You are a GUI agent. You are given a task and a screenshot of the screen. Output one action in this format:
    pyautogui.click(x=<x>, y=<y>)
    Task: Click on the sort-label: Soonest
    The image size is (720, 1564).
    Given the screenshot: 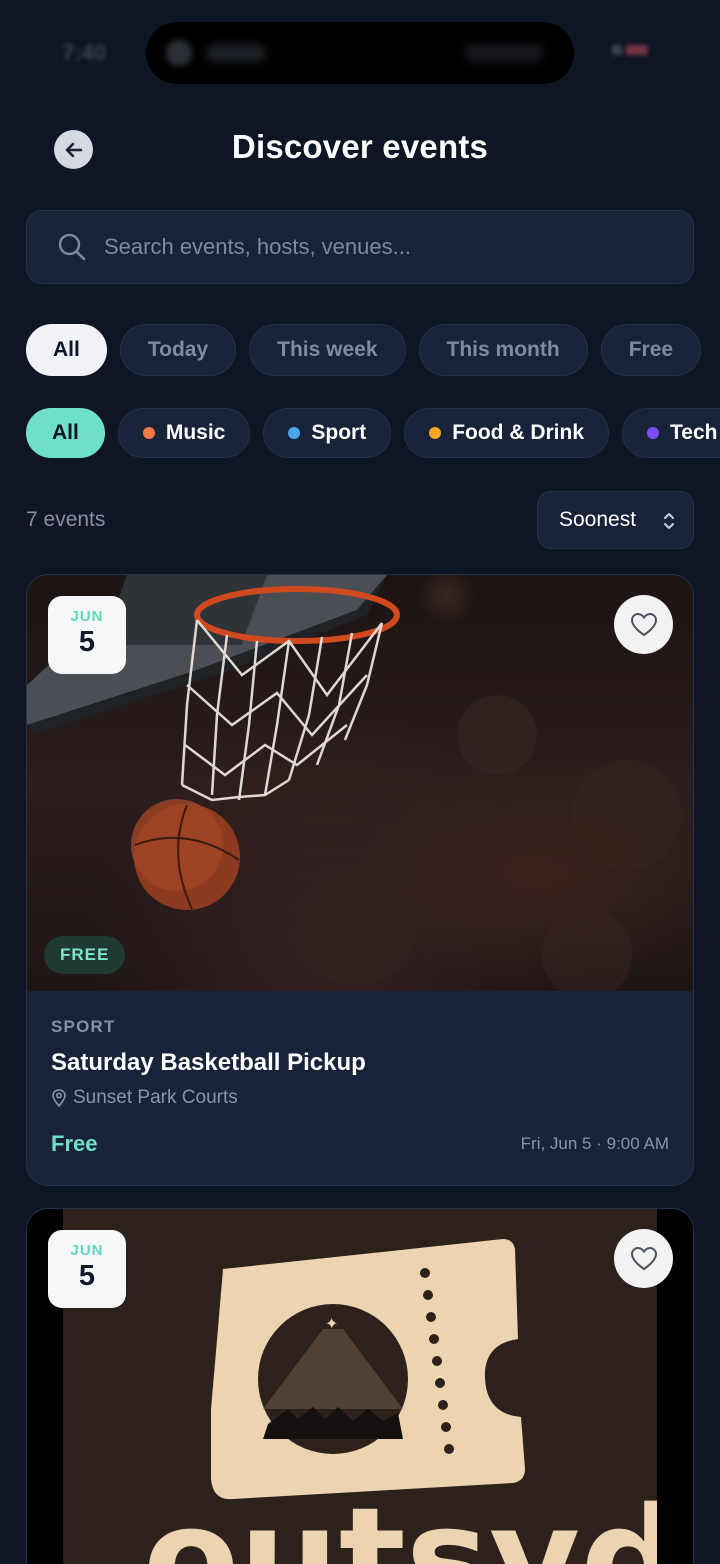 What is the action you would take?
    pyautogui.click(x=598, y=519)
    